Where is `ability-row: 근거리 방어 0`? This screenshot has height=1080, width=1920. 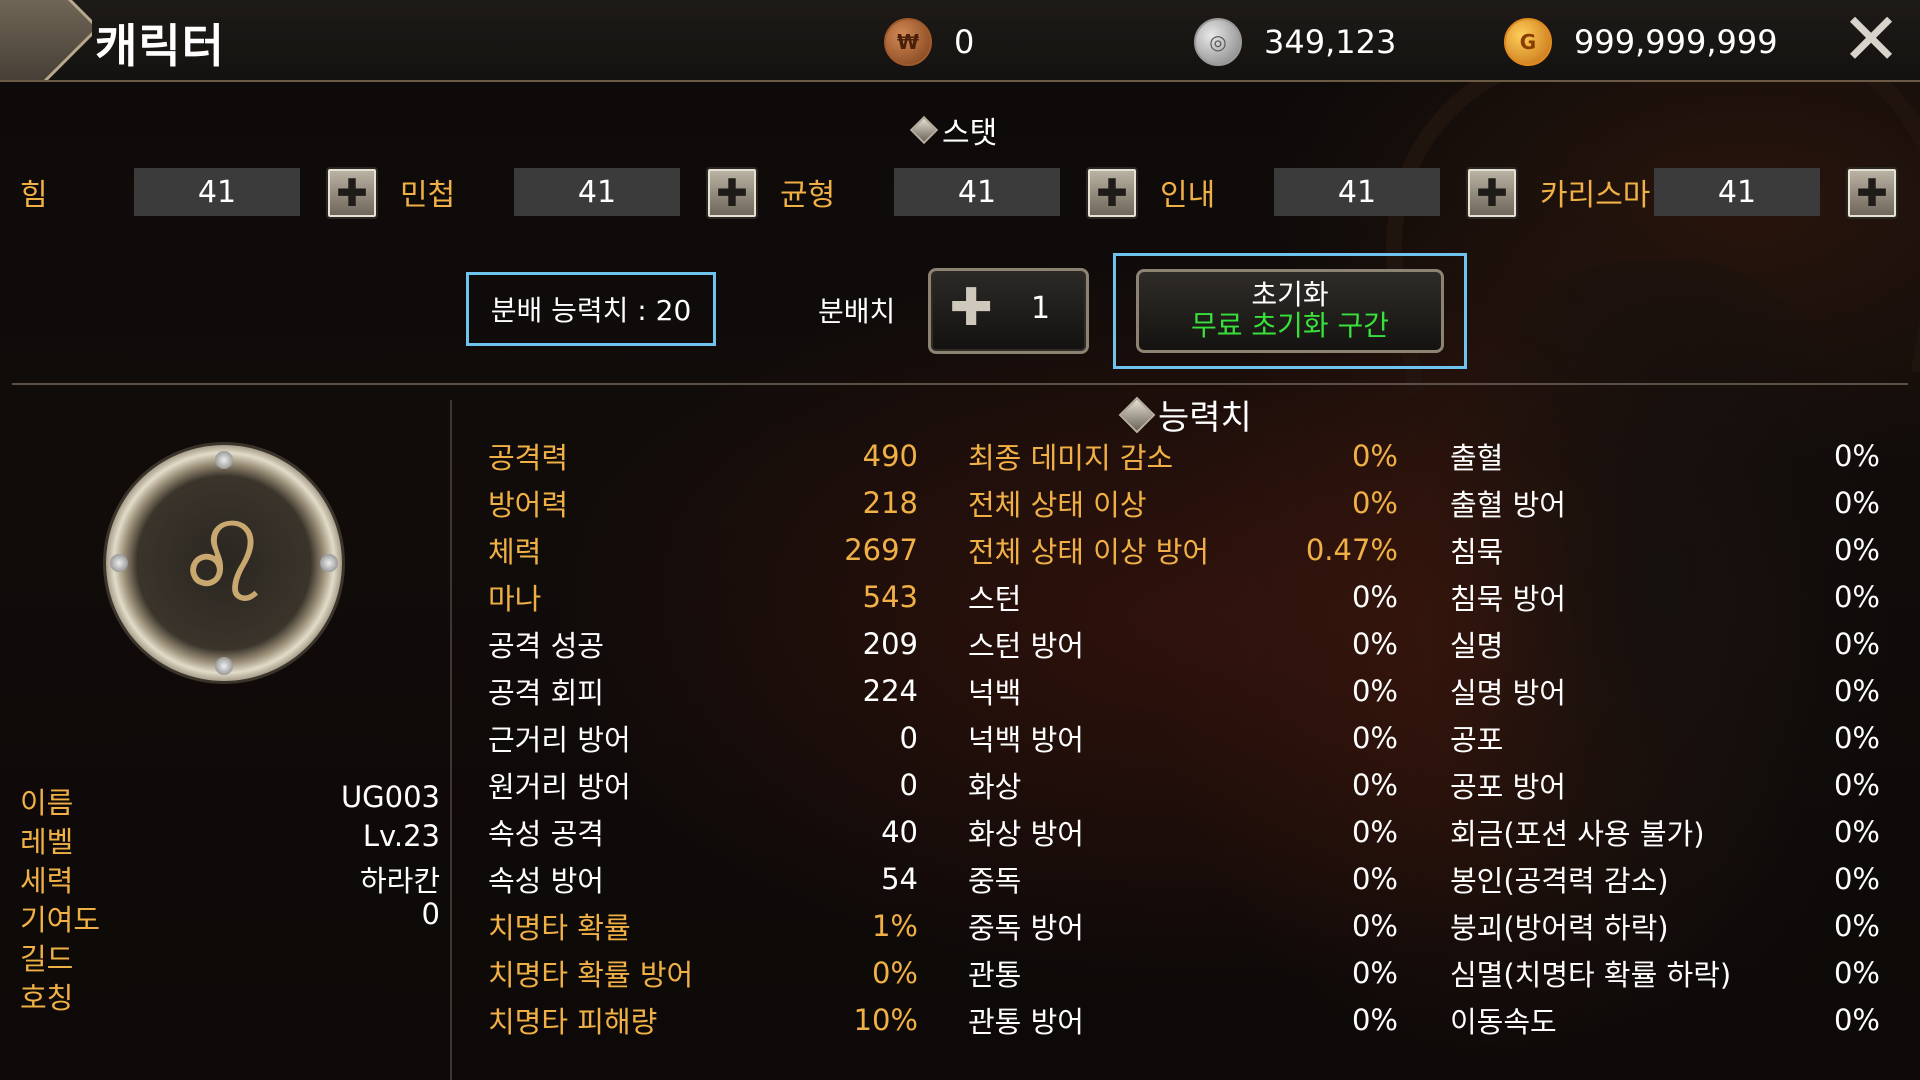 ability-row: 근거리 방어 0 is located at coordinates (703, 737).